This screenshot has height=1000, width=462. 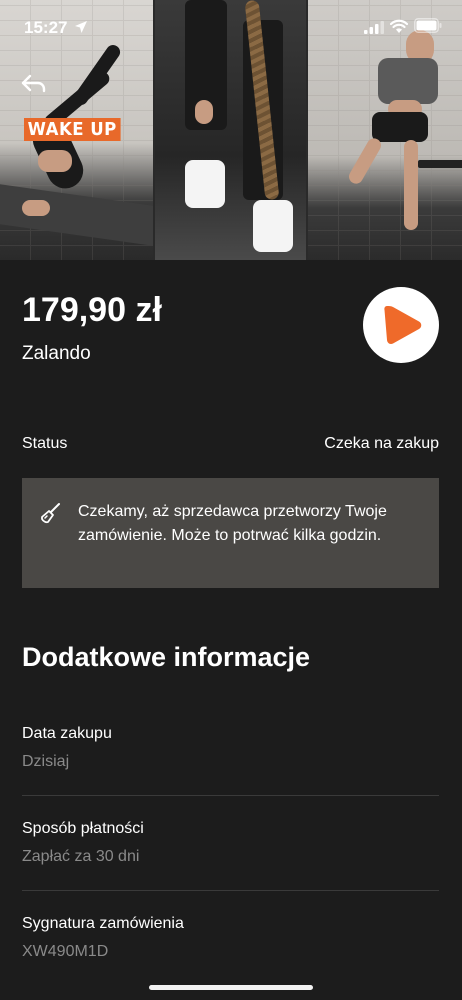 What do you see at coordinates (399, 26) in the screenshot?
I see `wifi-icon` at bounding box center [399, 26].